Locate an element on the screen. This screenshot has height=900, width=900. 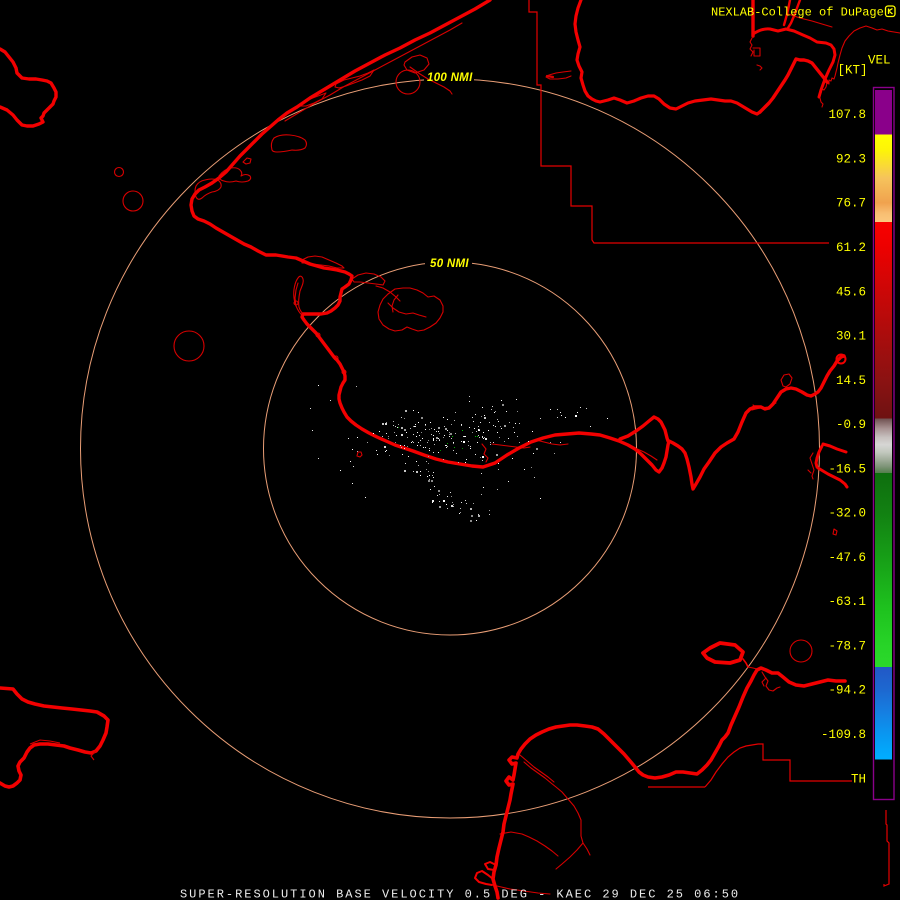
svg-text: 61.2 is located at coordinates (851, 248).